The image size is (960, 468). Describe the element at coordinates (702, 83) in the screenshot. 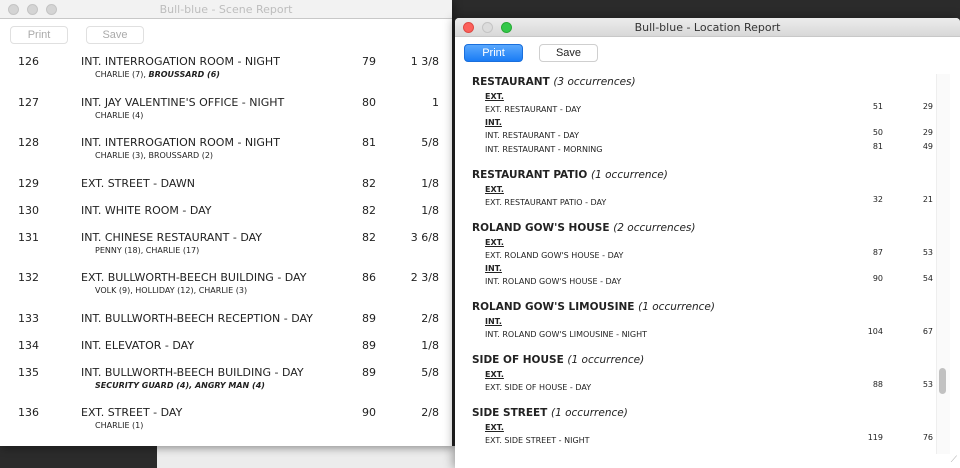

I see `location-heading: RESTAURANT (3 occurrences)` at that location.